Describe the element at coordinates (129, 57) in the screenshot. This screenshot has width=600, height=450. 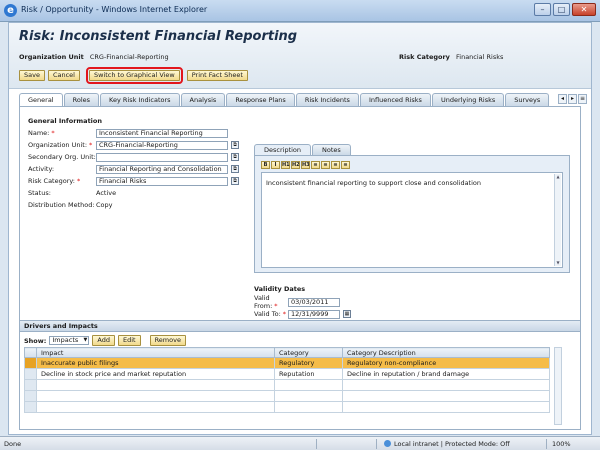
I see `org-unit-value: CRG-Financial-Reporting` at that location.